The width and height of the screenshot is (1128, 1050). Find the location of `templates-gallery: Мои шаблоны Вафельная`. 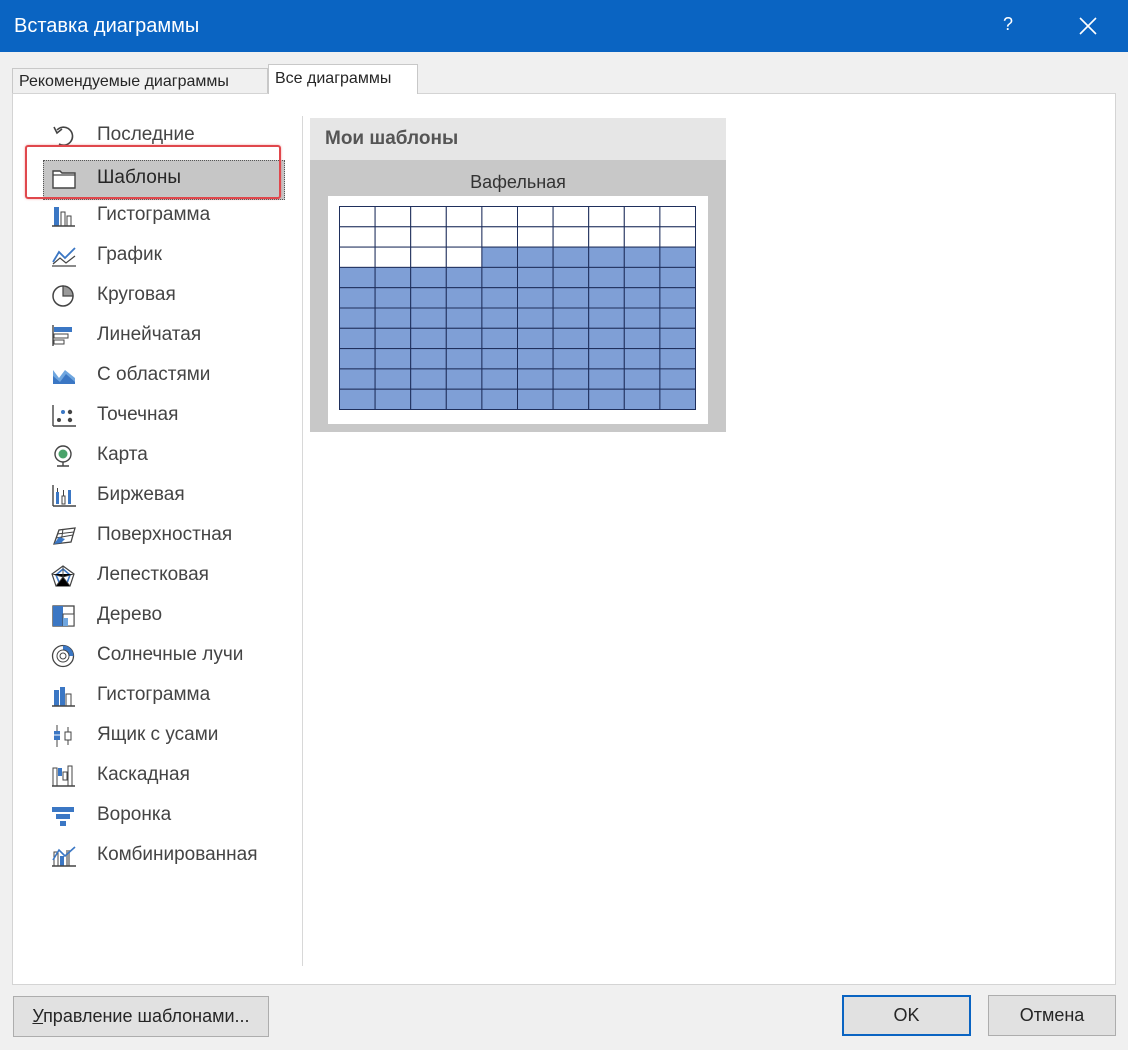

templates-gallery: Мои шаблоны Вафельная is located at coordinates (518, 275).